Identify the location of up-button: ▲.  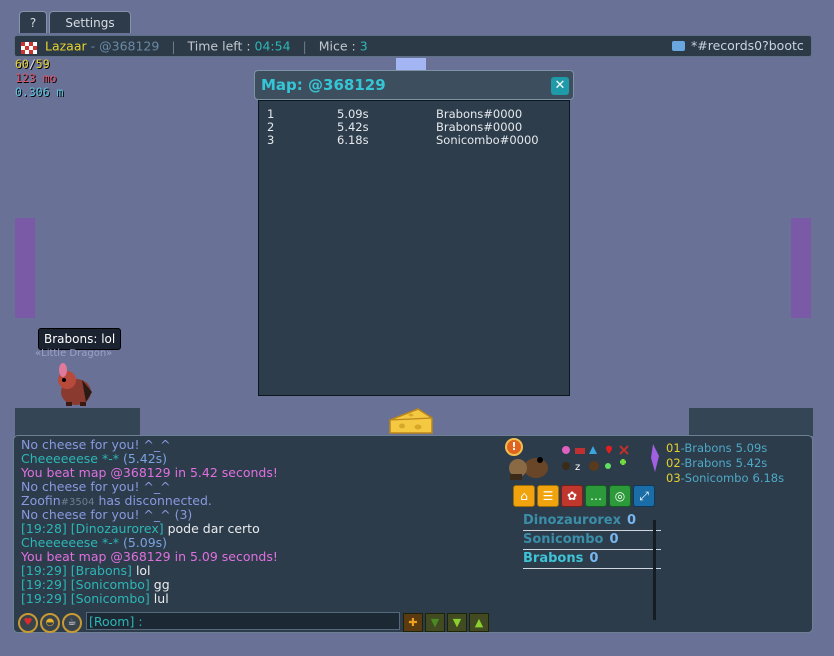
(479, 622).